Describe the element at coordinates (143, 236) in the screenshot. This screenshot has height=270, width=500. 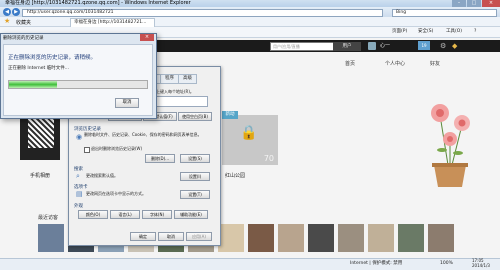
I see `ok-button: 确定` at that location.